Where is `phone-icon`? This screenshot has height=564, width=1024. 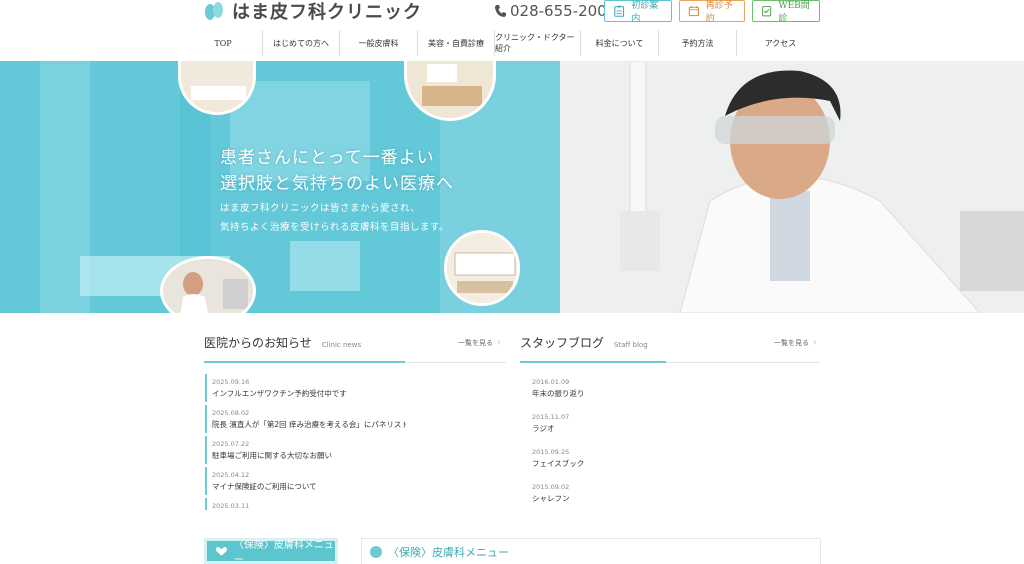 phone-icon is located at coordinates (500, 11).